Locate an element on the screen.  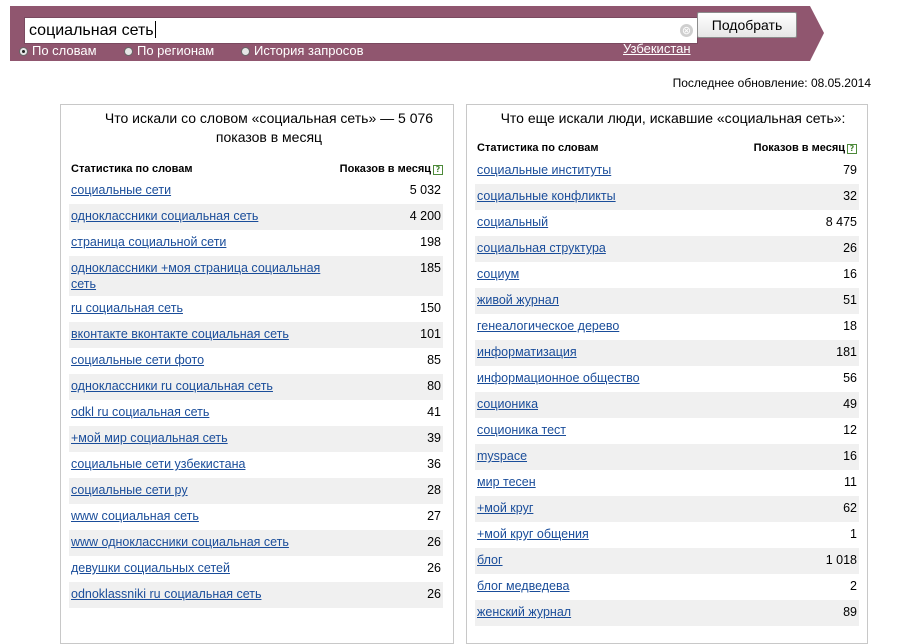
impressions-count: 198 is located at coordinates (430, 242).